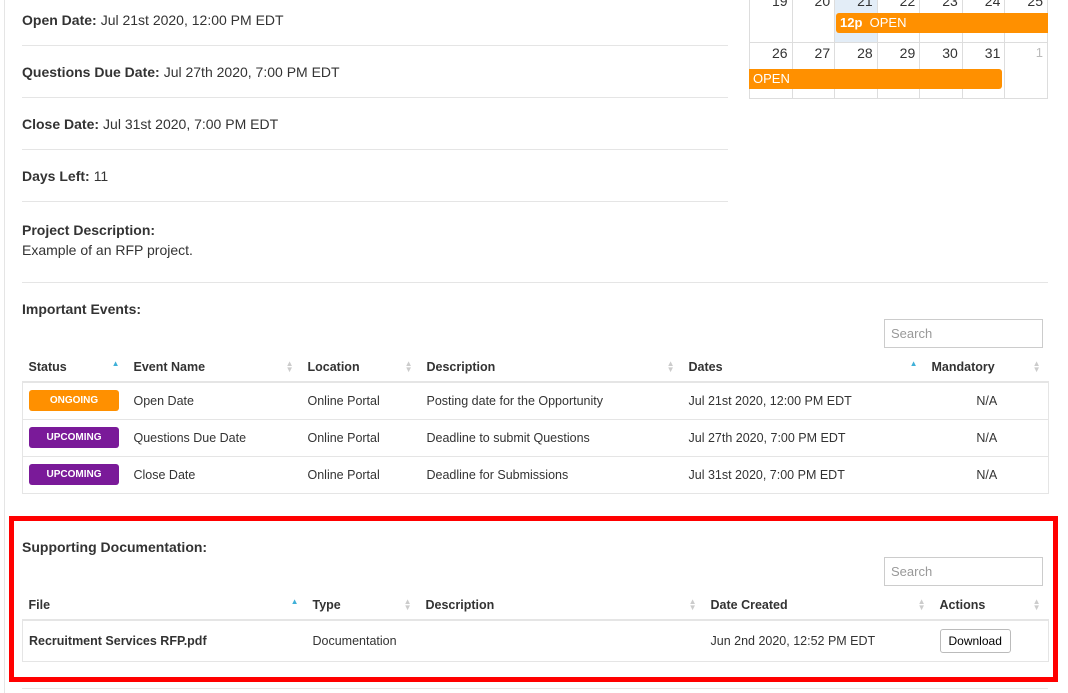 Image resolution: width=1068 pixels, height=693 pixels. I want to click on open-date: Open Date: Jul 21st 2020, 12:00 PM EDT, so click(375, 23).